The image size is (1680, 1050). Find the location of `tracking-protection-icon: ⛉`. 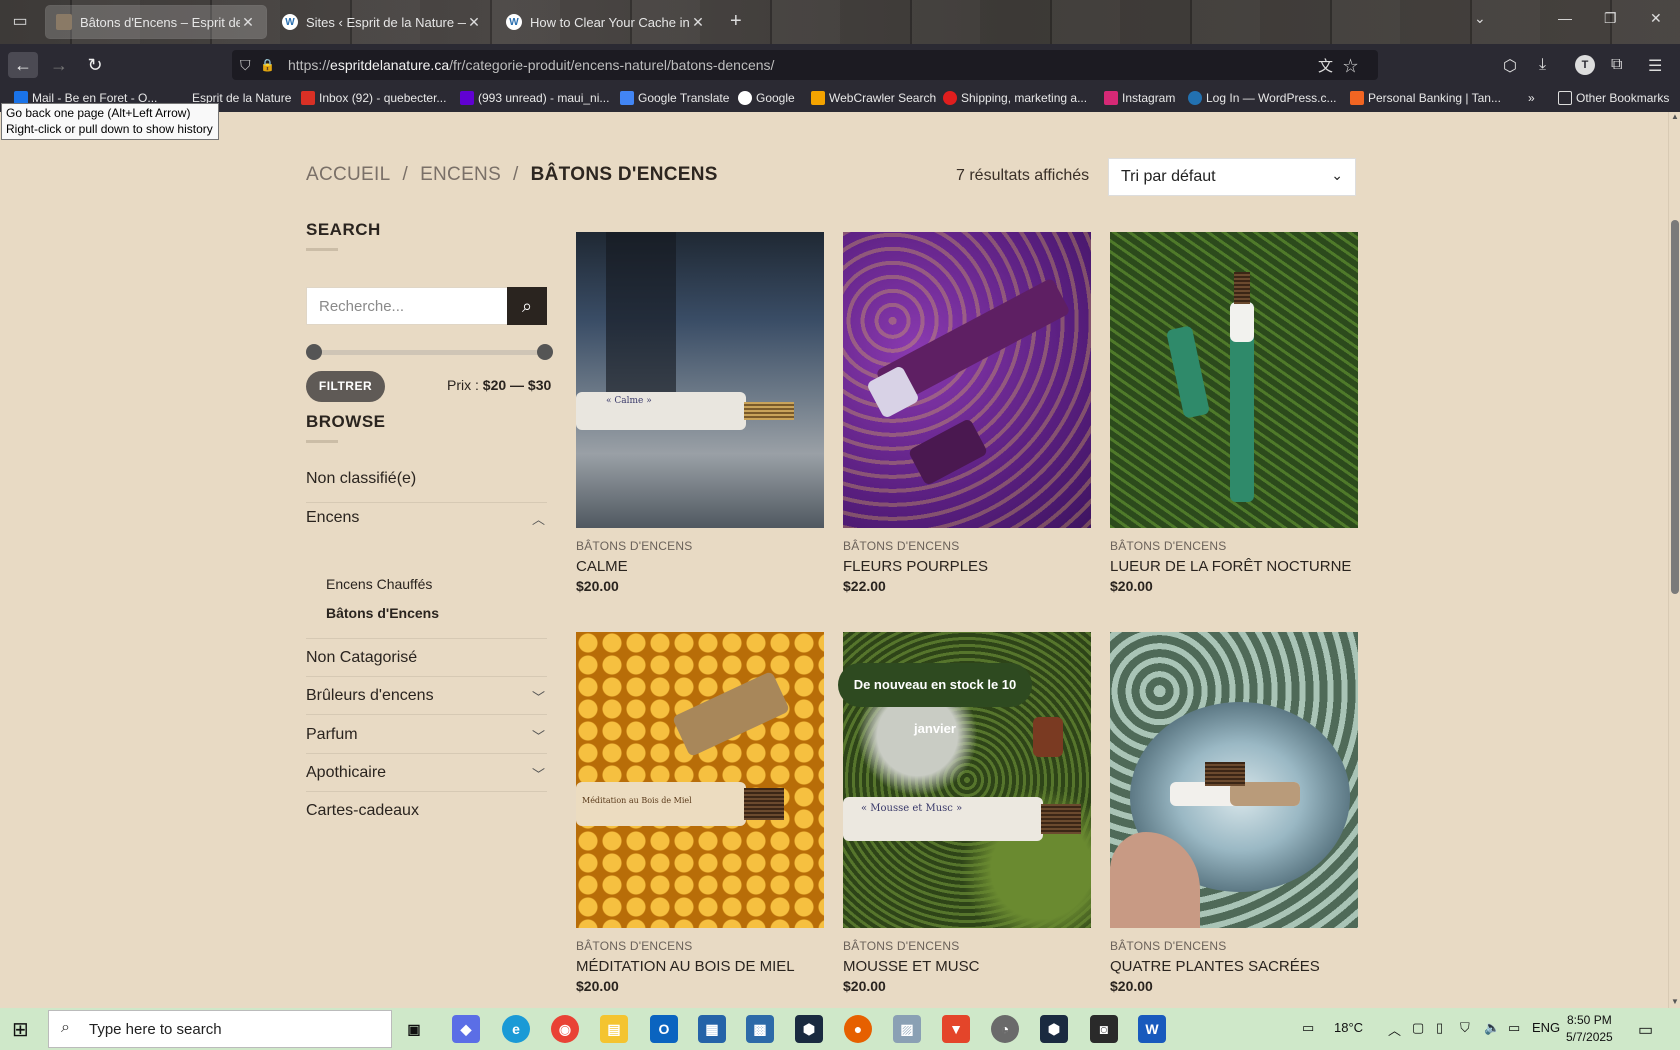

tracking-protection-icon: ⛉ is located at coordinates (250, 65).